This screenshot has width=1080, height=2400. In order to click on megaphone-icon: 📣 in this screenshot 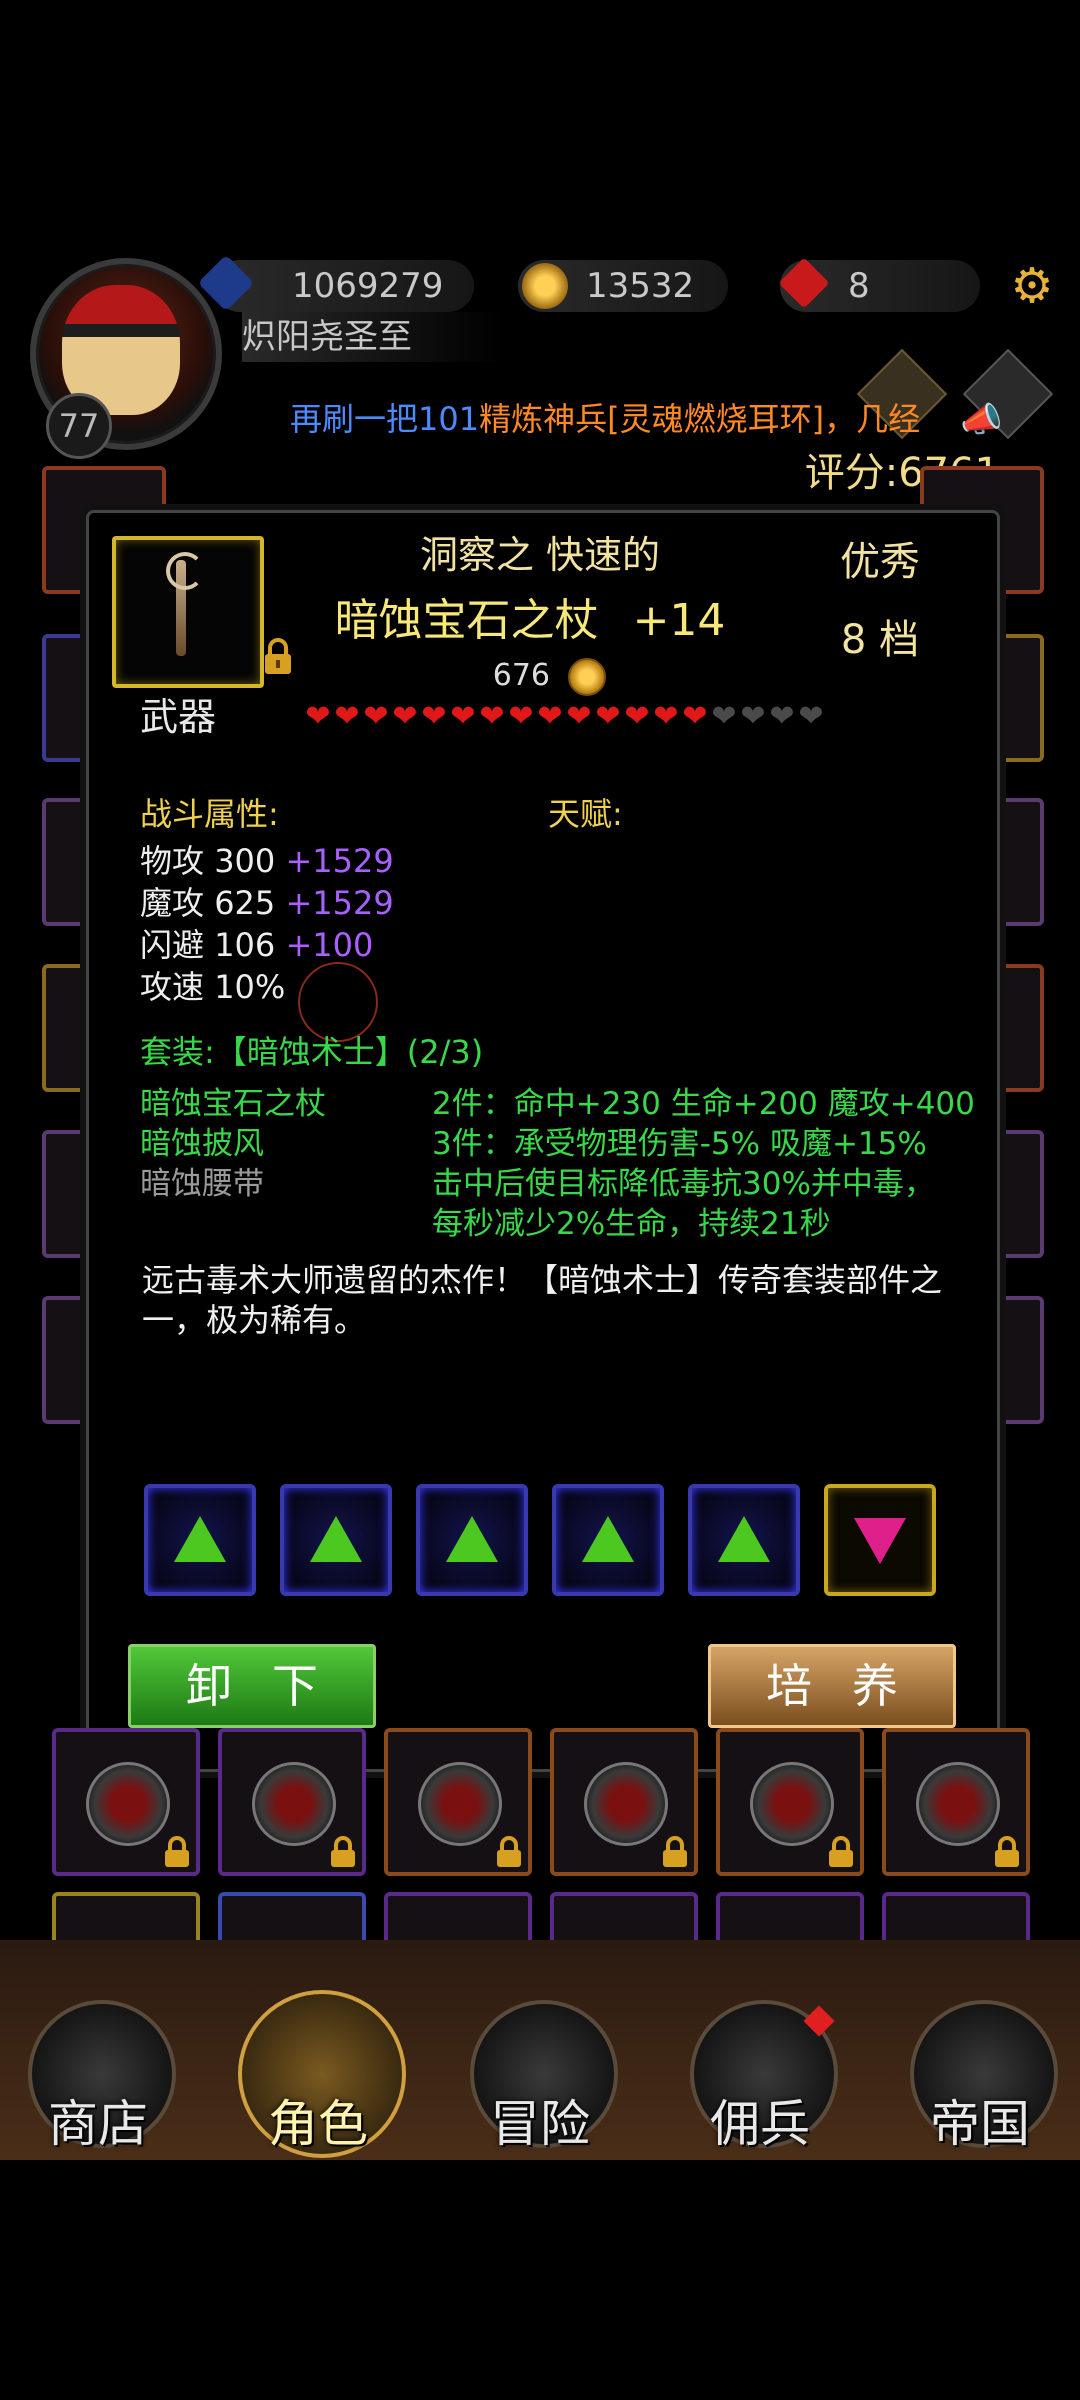, I will do `click(981, 420)`.